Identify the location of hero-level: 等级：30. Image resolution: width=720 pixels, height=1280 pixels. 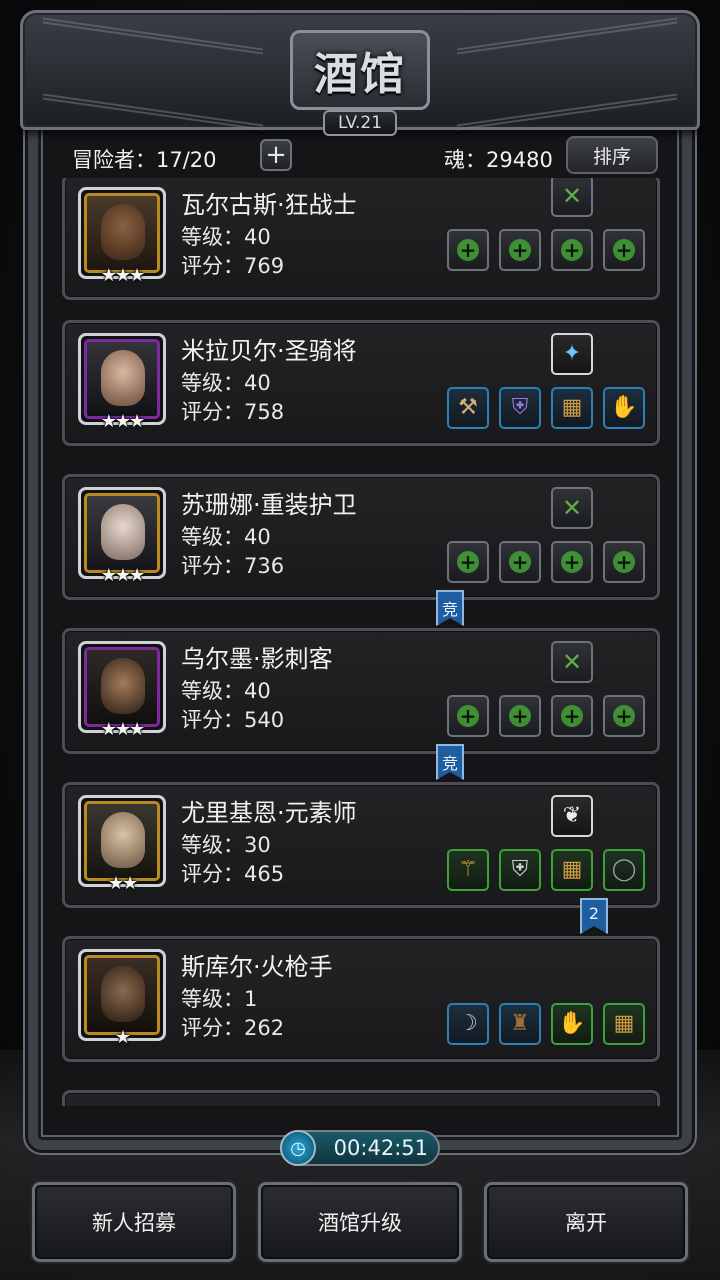
(226, 845).